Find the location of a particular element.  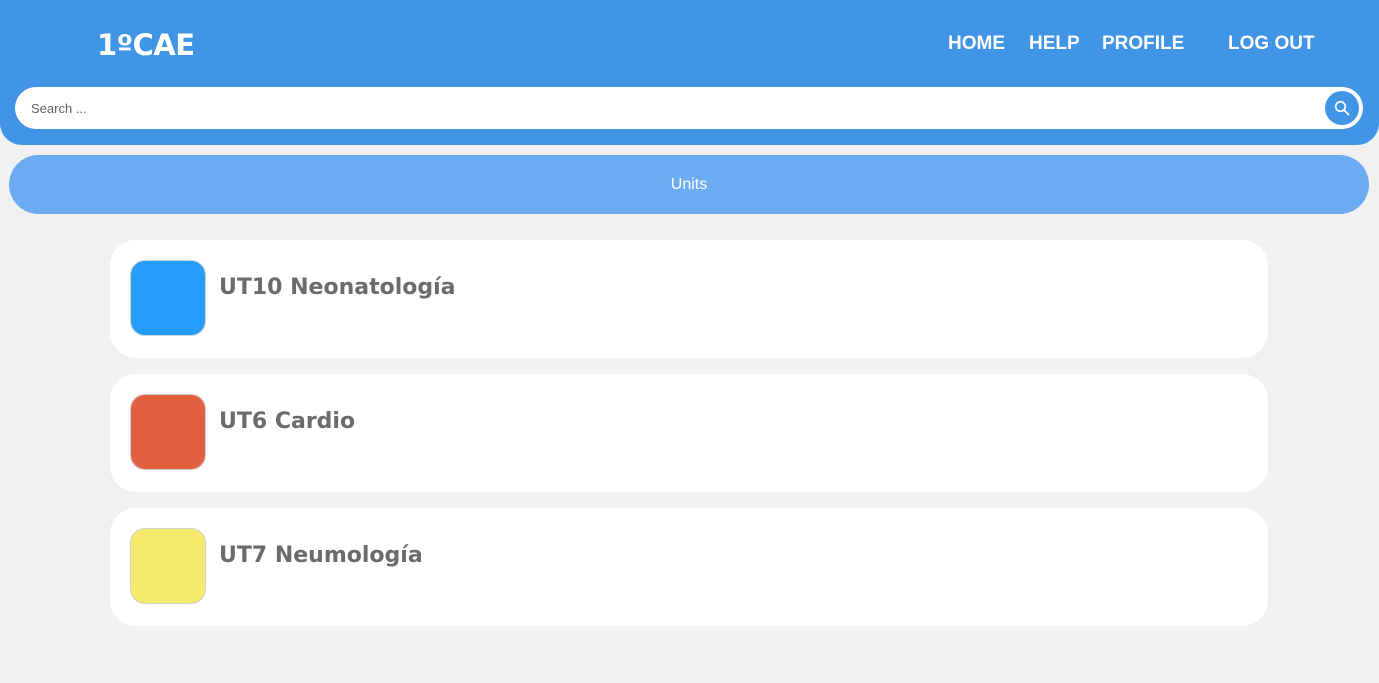

nav-logout-link: LOG OUT is located at coordinates (1271, 44).